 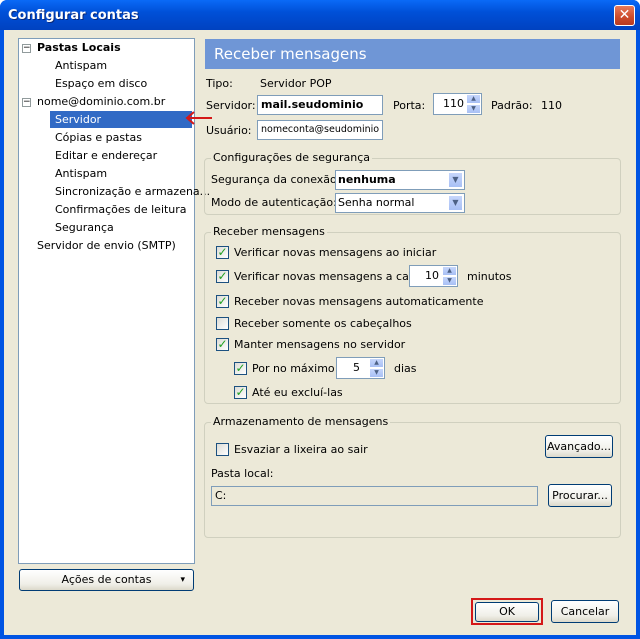 What do you see at coordinates (585, 611) in the screenshot?
I see `cancel-button: Cancelar` at bounding box center [585, 611].